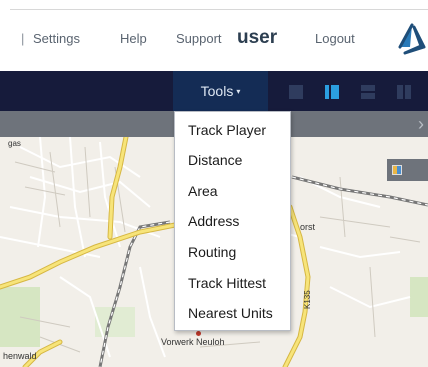  What do you see at coordinates (419, 297) in the screenshot?
I see `park-area` at bounding box center [419, 297].